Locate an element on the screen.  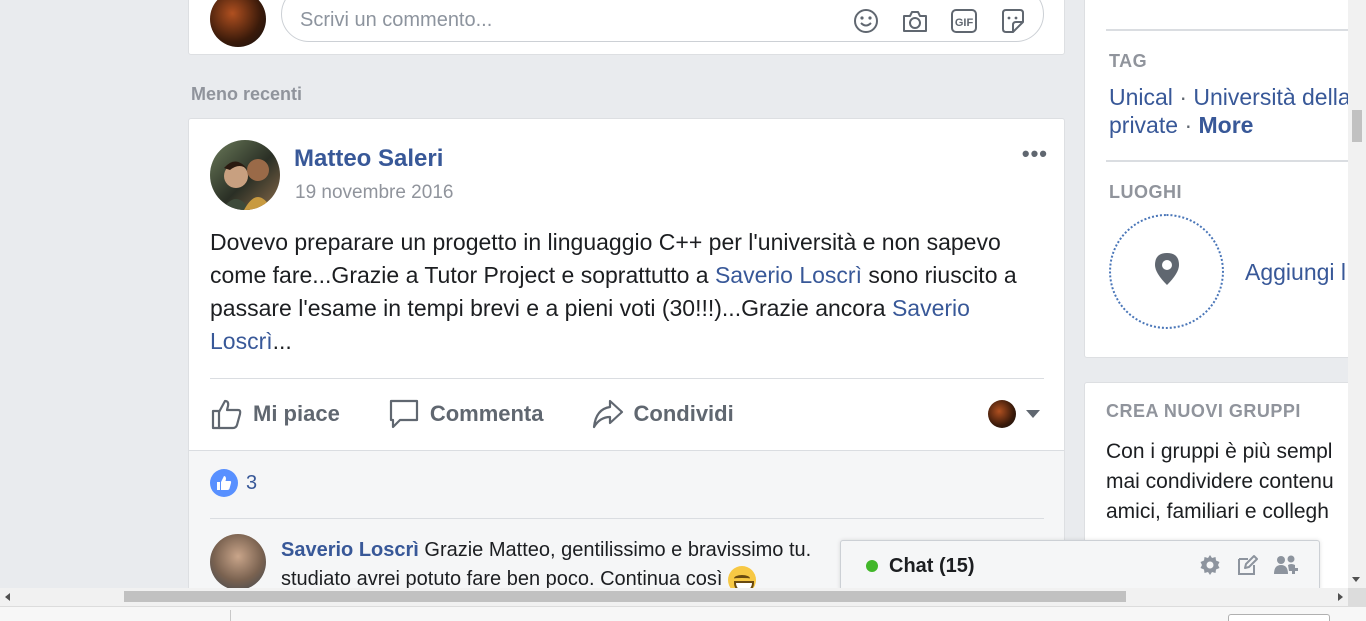
vertical-scrollbar is located at coordinates (1357, 294).